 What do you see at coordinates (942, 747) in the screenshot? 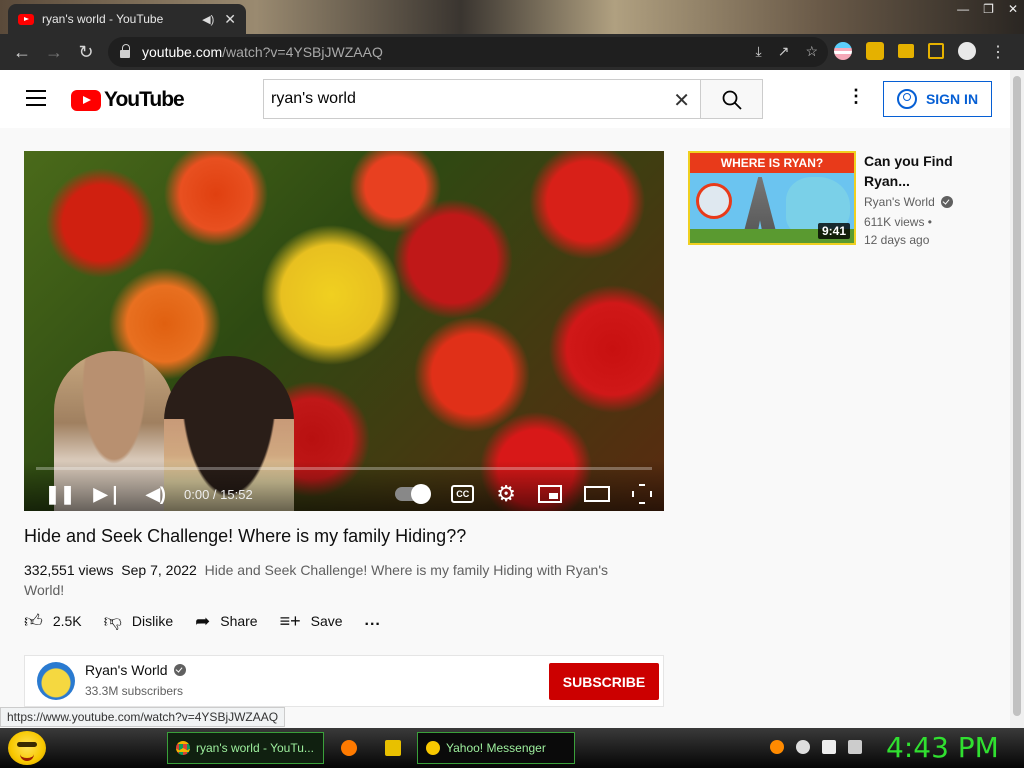
I see `taskbar-clock: 4:43 PM` at bounding box center [942, 747].